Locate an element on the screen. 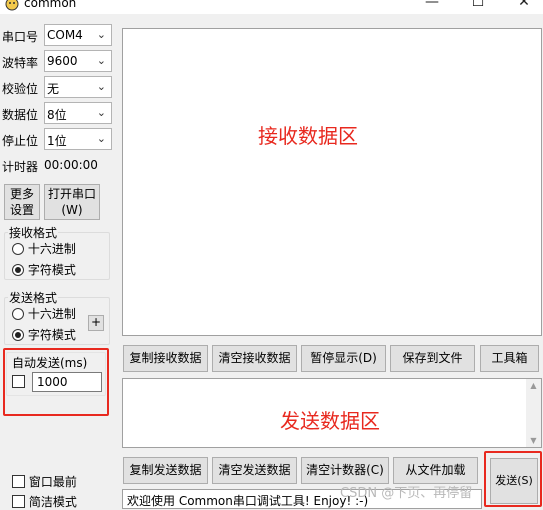 Image resolution: width=543 pixels, height=510 pixels. clear-counter-button: 清空计数器(C) is located at coordinates (345, 470).